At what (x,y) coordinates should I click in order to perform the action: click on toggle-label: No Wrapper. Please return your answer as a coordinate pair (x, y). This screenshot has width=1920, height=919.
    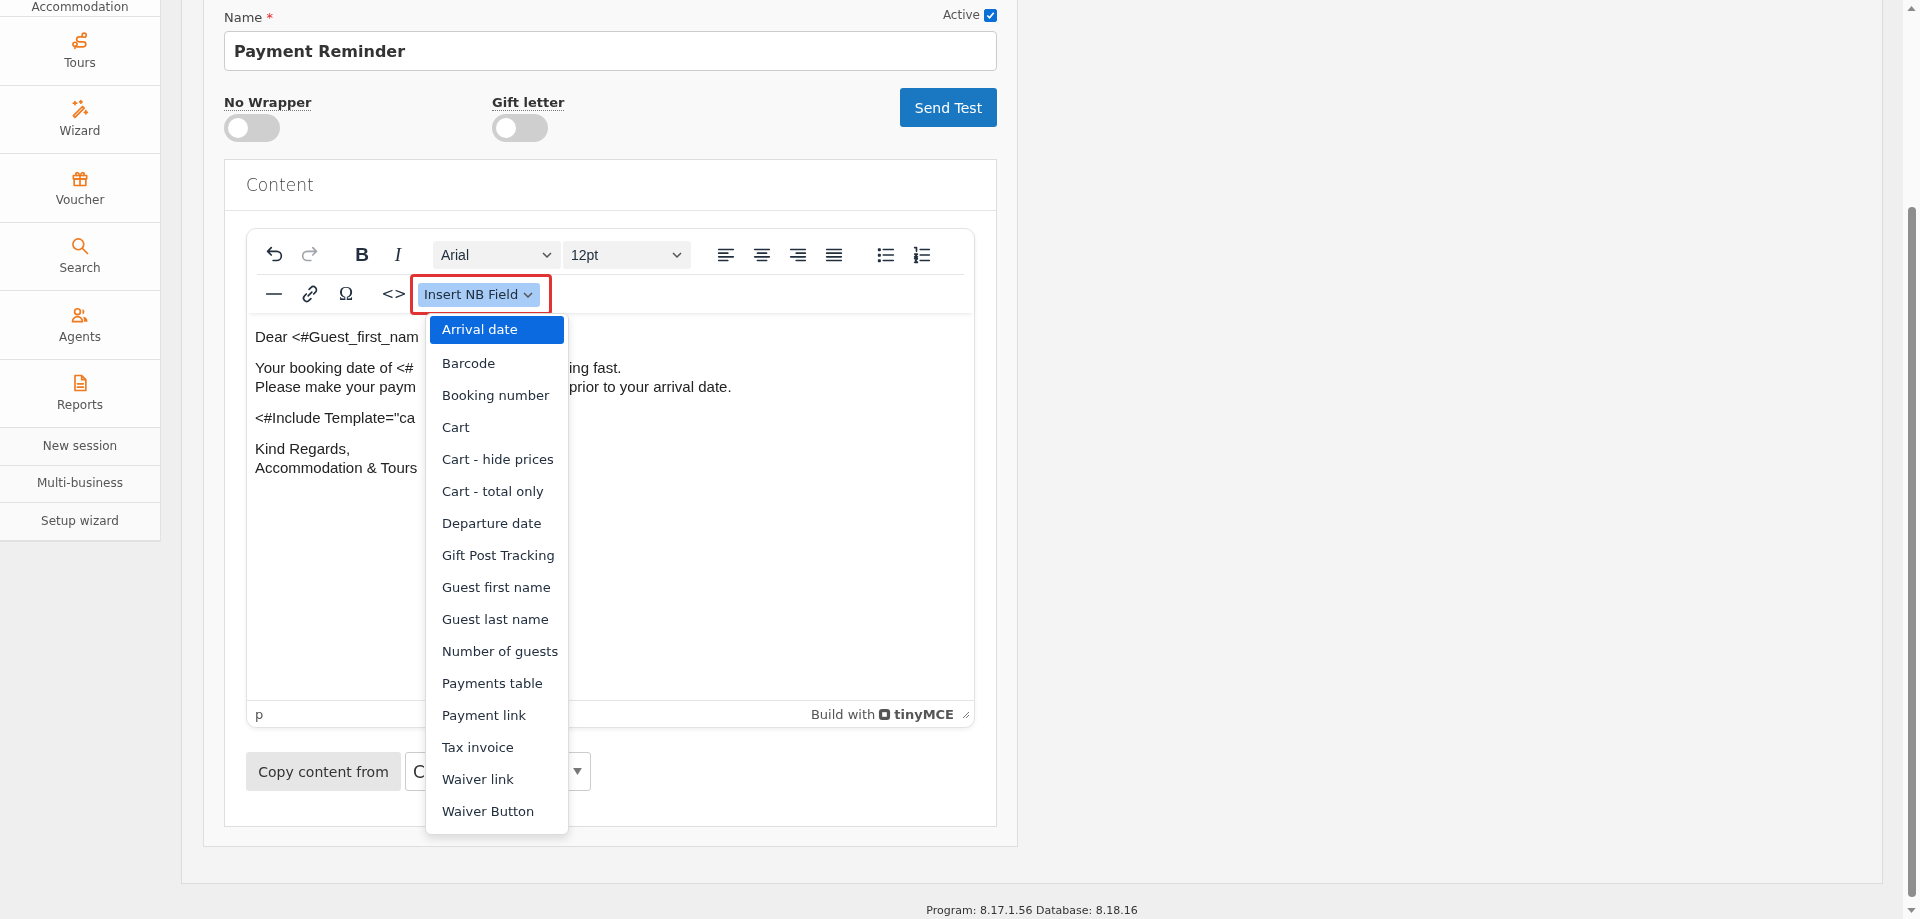
    Looking at the image, I should click on (268, 103).